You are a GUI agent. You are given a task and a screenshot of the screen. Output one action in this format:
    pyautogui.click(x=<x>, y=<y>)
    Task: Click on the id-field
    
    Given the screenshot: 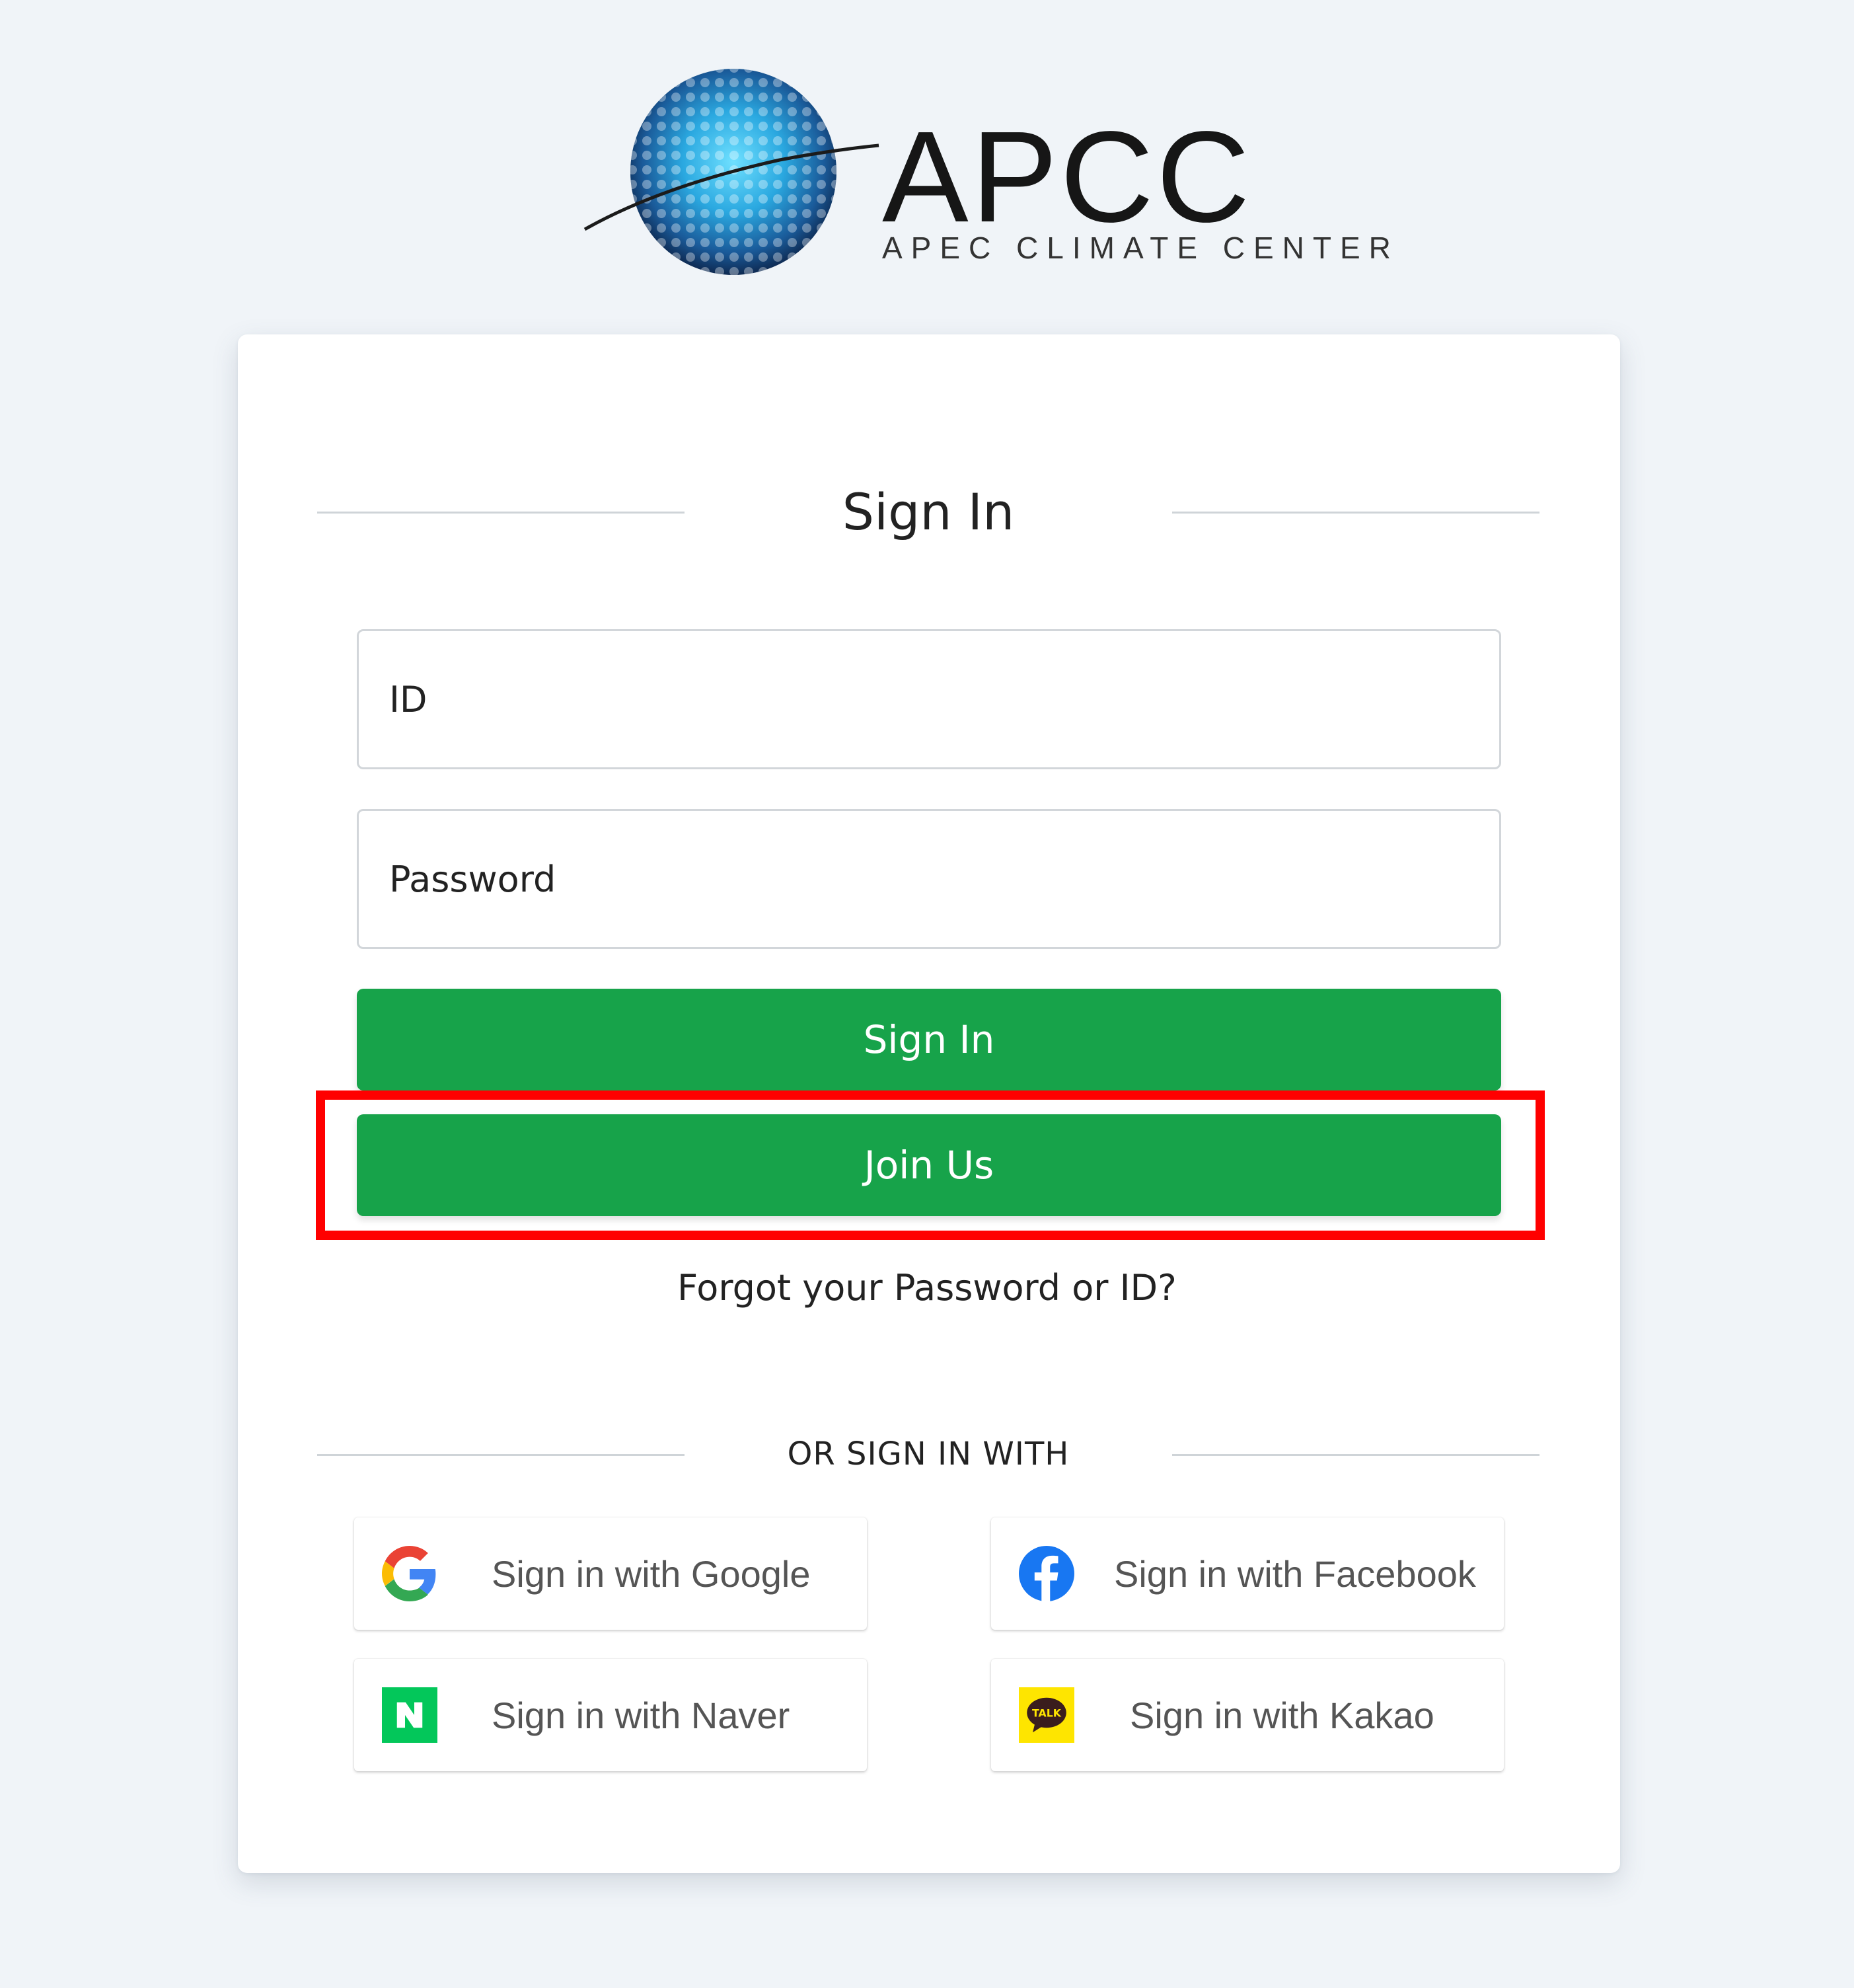 What is the action you would take?
    pyautogui.click(x=929, y=699)
    